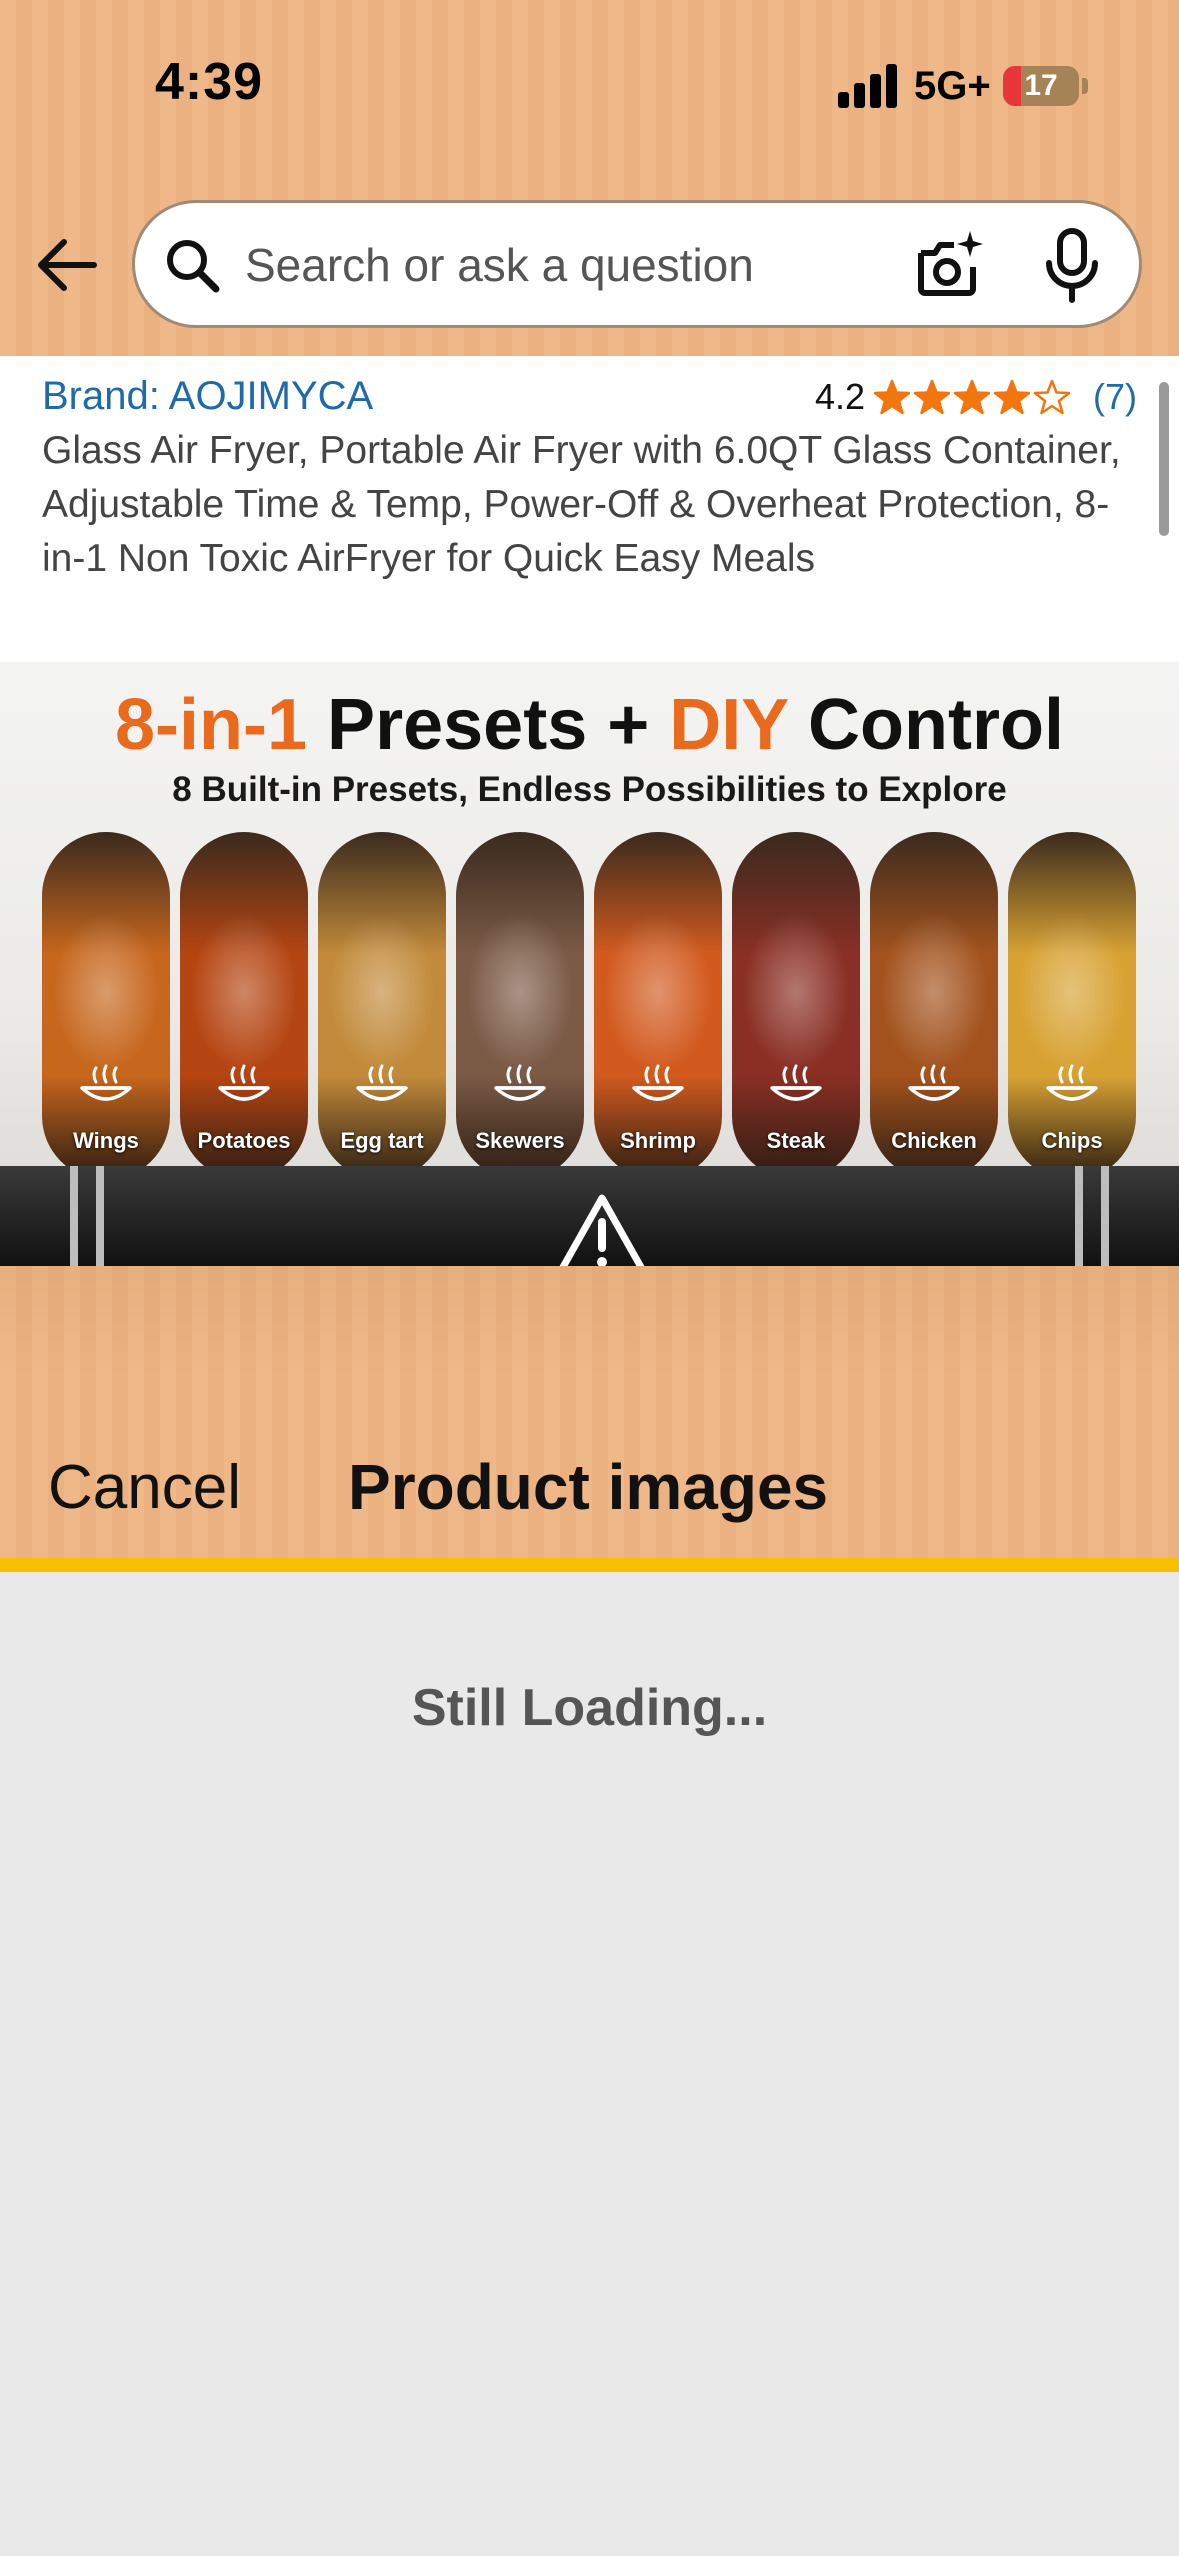 Image resolution: width=1179 pixels, height=2556 pixels. Describe the element at coordinates (1052, 397) in the screenshot. I see `star-empty-icon` at that location.